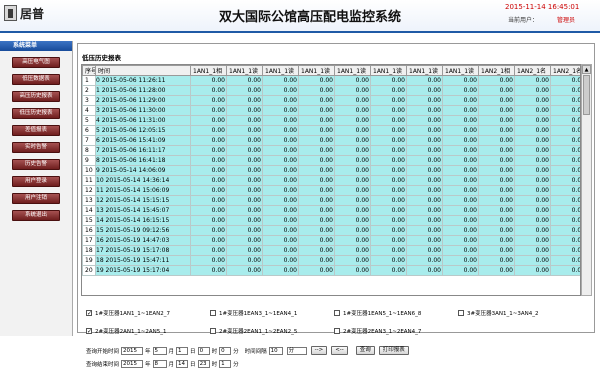 The image size is (600, 368). Describe the element at coordinates (498, 313) in the screenshot. I see `checkbox-3-an1: 3#变压器3AN1_1~3AN4_2` at that location.